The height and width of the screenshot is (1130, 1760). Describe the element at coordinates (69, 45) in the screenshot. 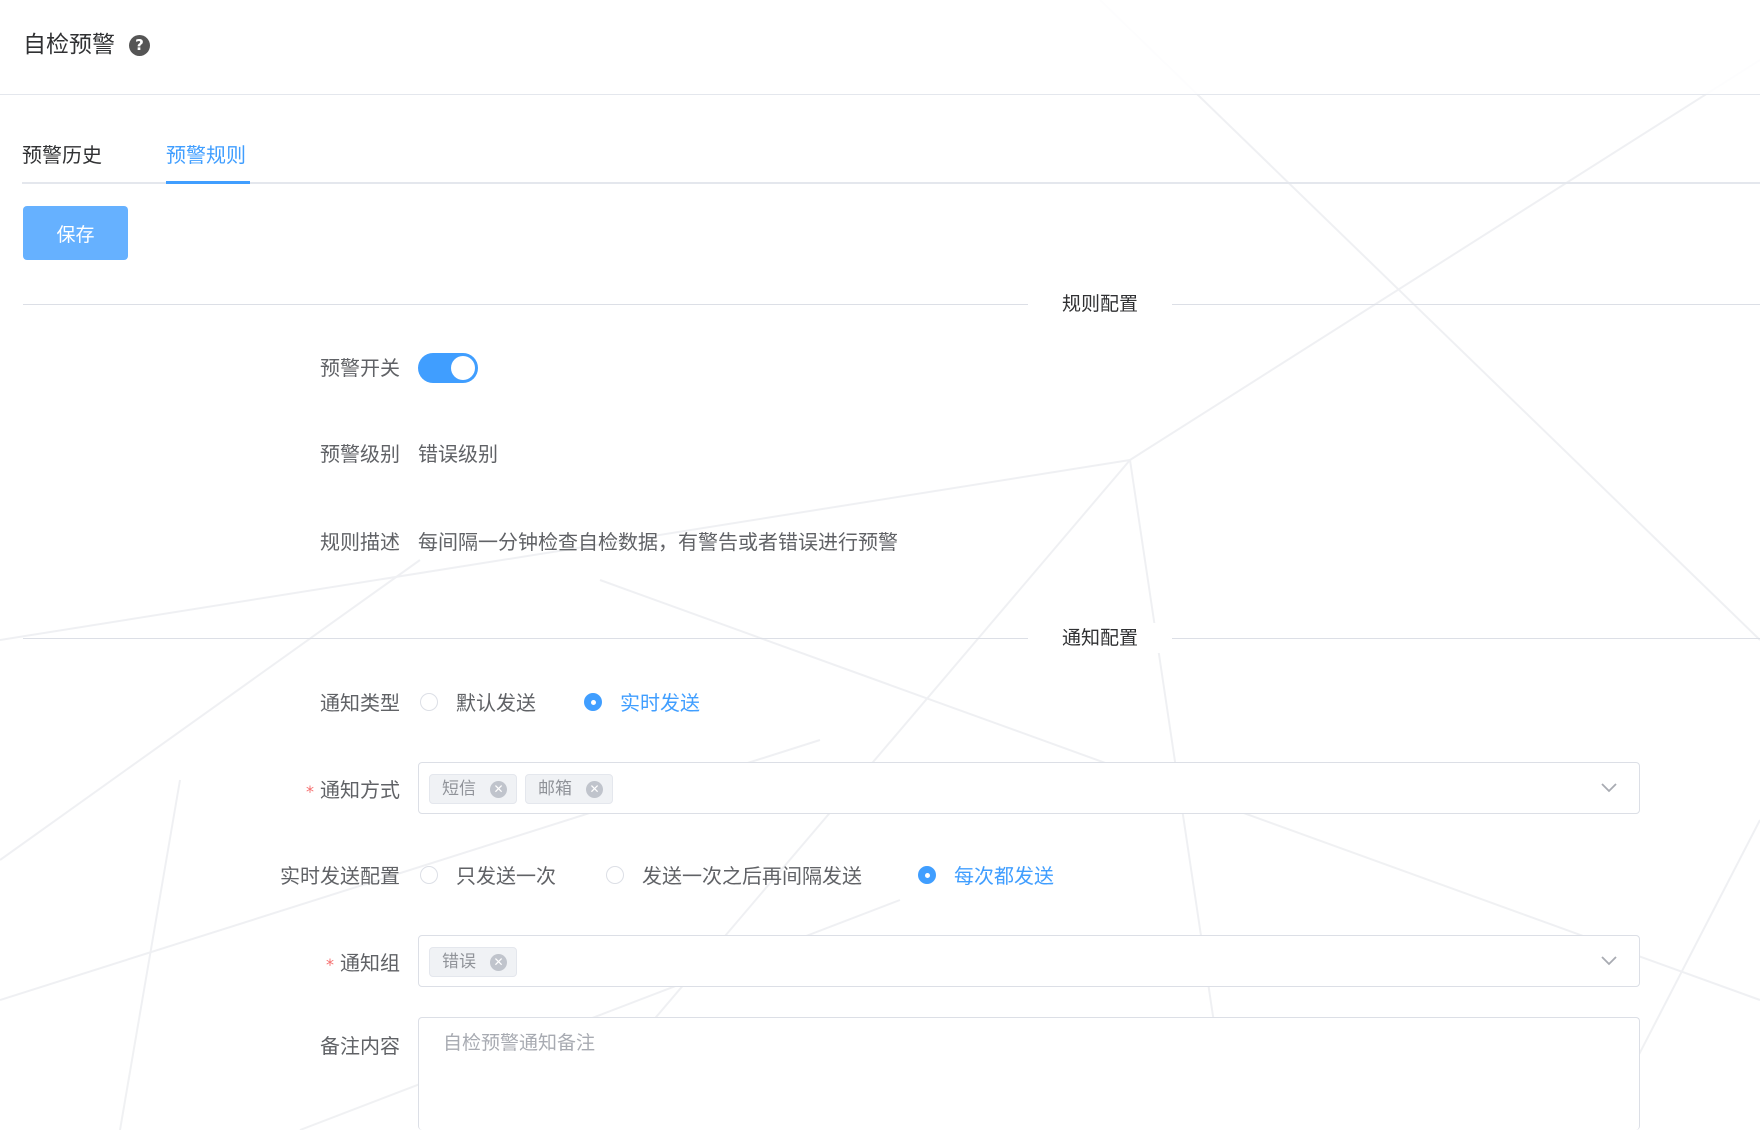

I see `page-title: 自检预警` at that location.